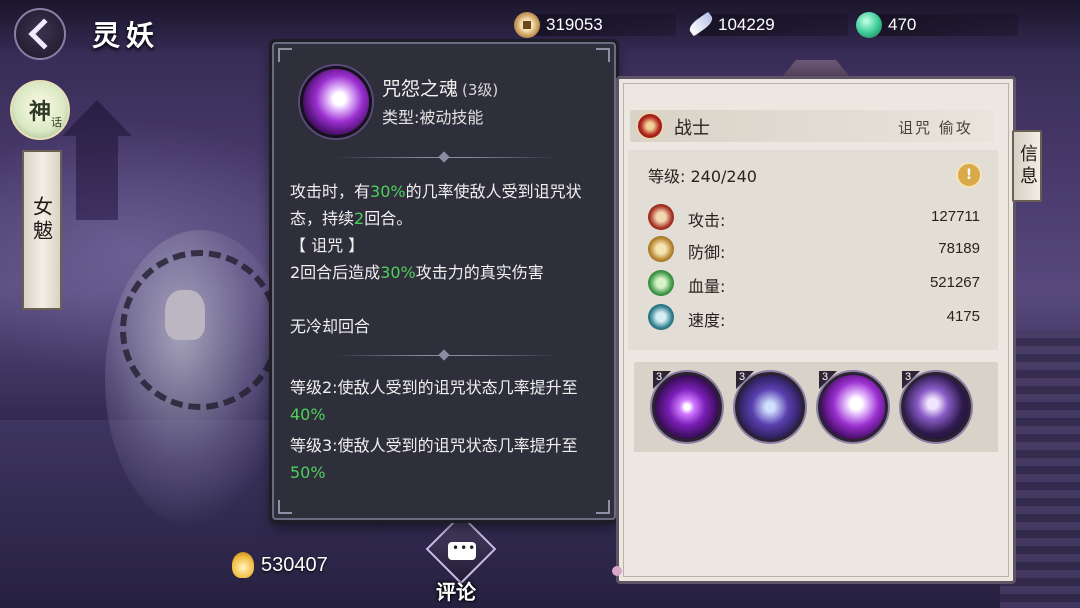 The width and height of the screenshot is (1080, 608). Describe the element at coordinates (294, 564) in the screenshot. I see `soul-total-value: 530407` at that location.